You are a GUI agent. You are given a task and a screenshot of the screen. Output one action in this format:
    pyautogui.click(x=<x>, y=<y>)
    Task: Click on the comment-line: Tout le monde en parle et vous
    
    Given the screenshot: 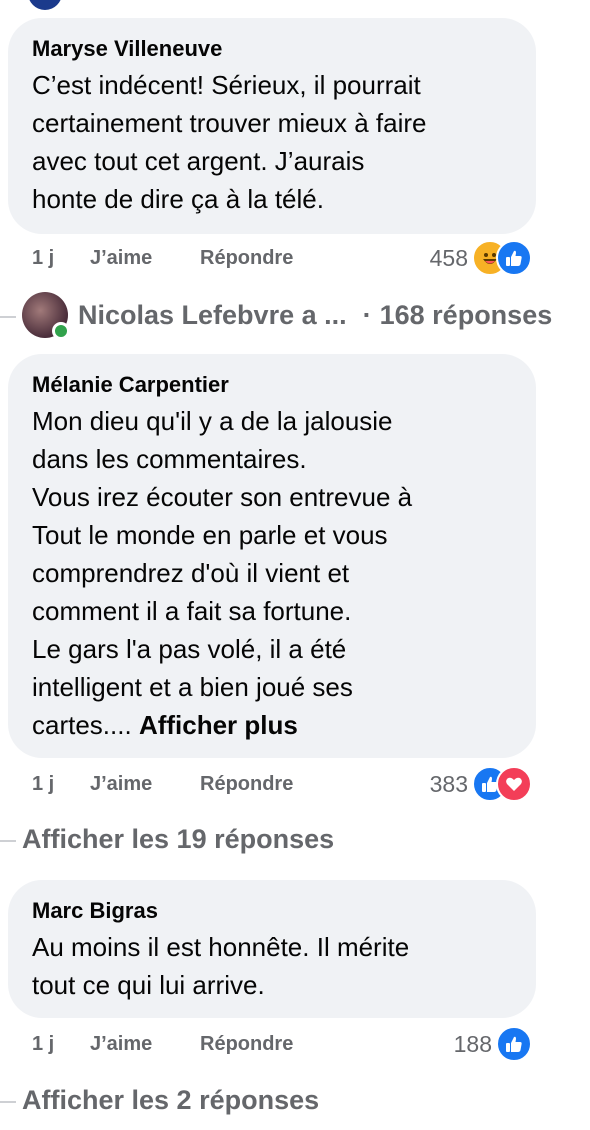 What is the action you would take?
    pyautogui.click(x=210, y=535)
    